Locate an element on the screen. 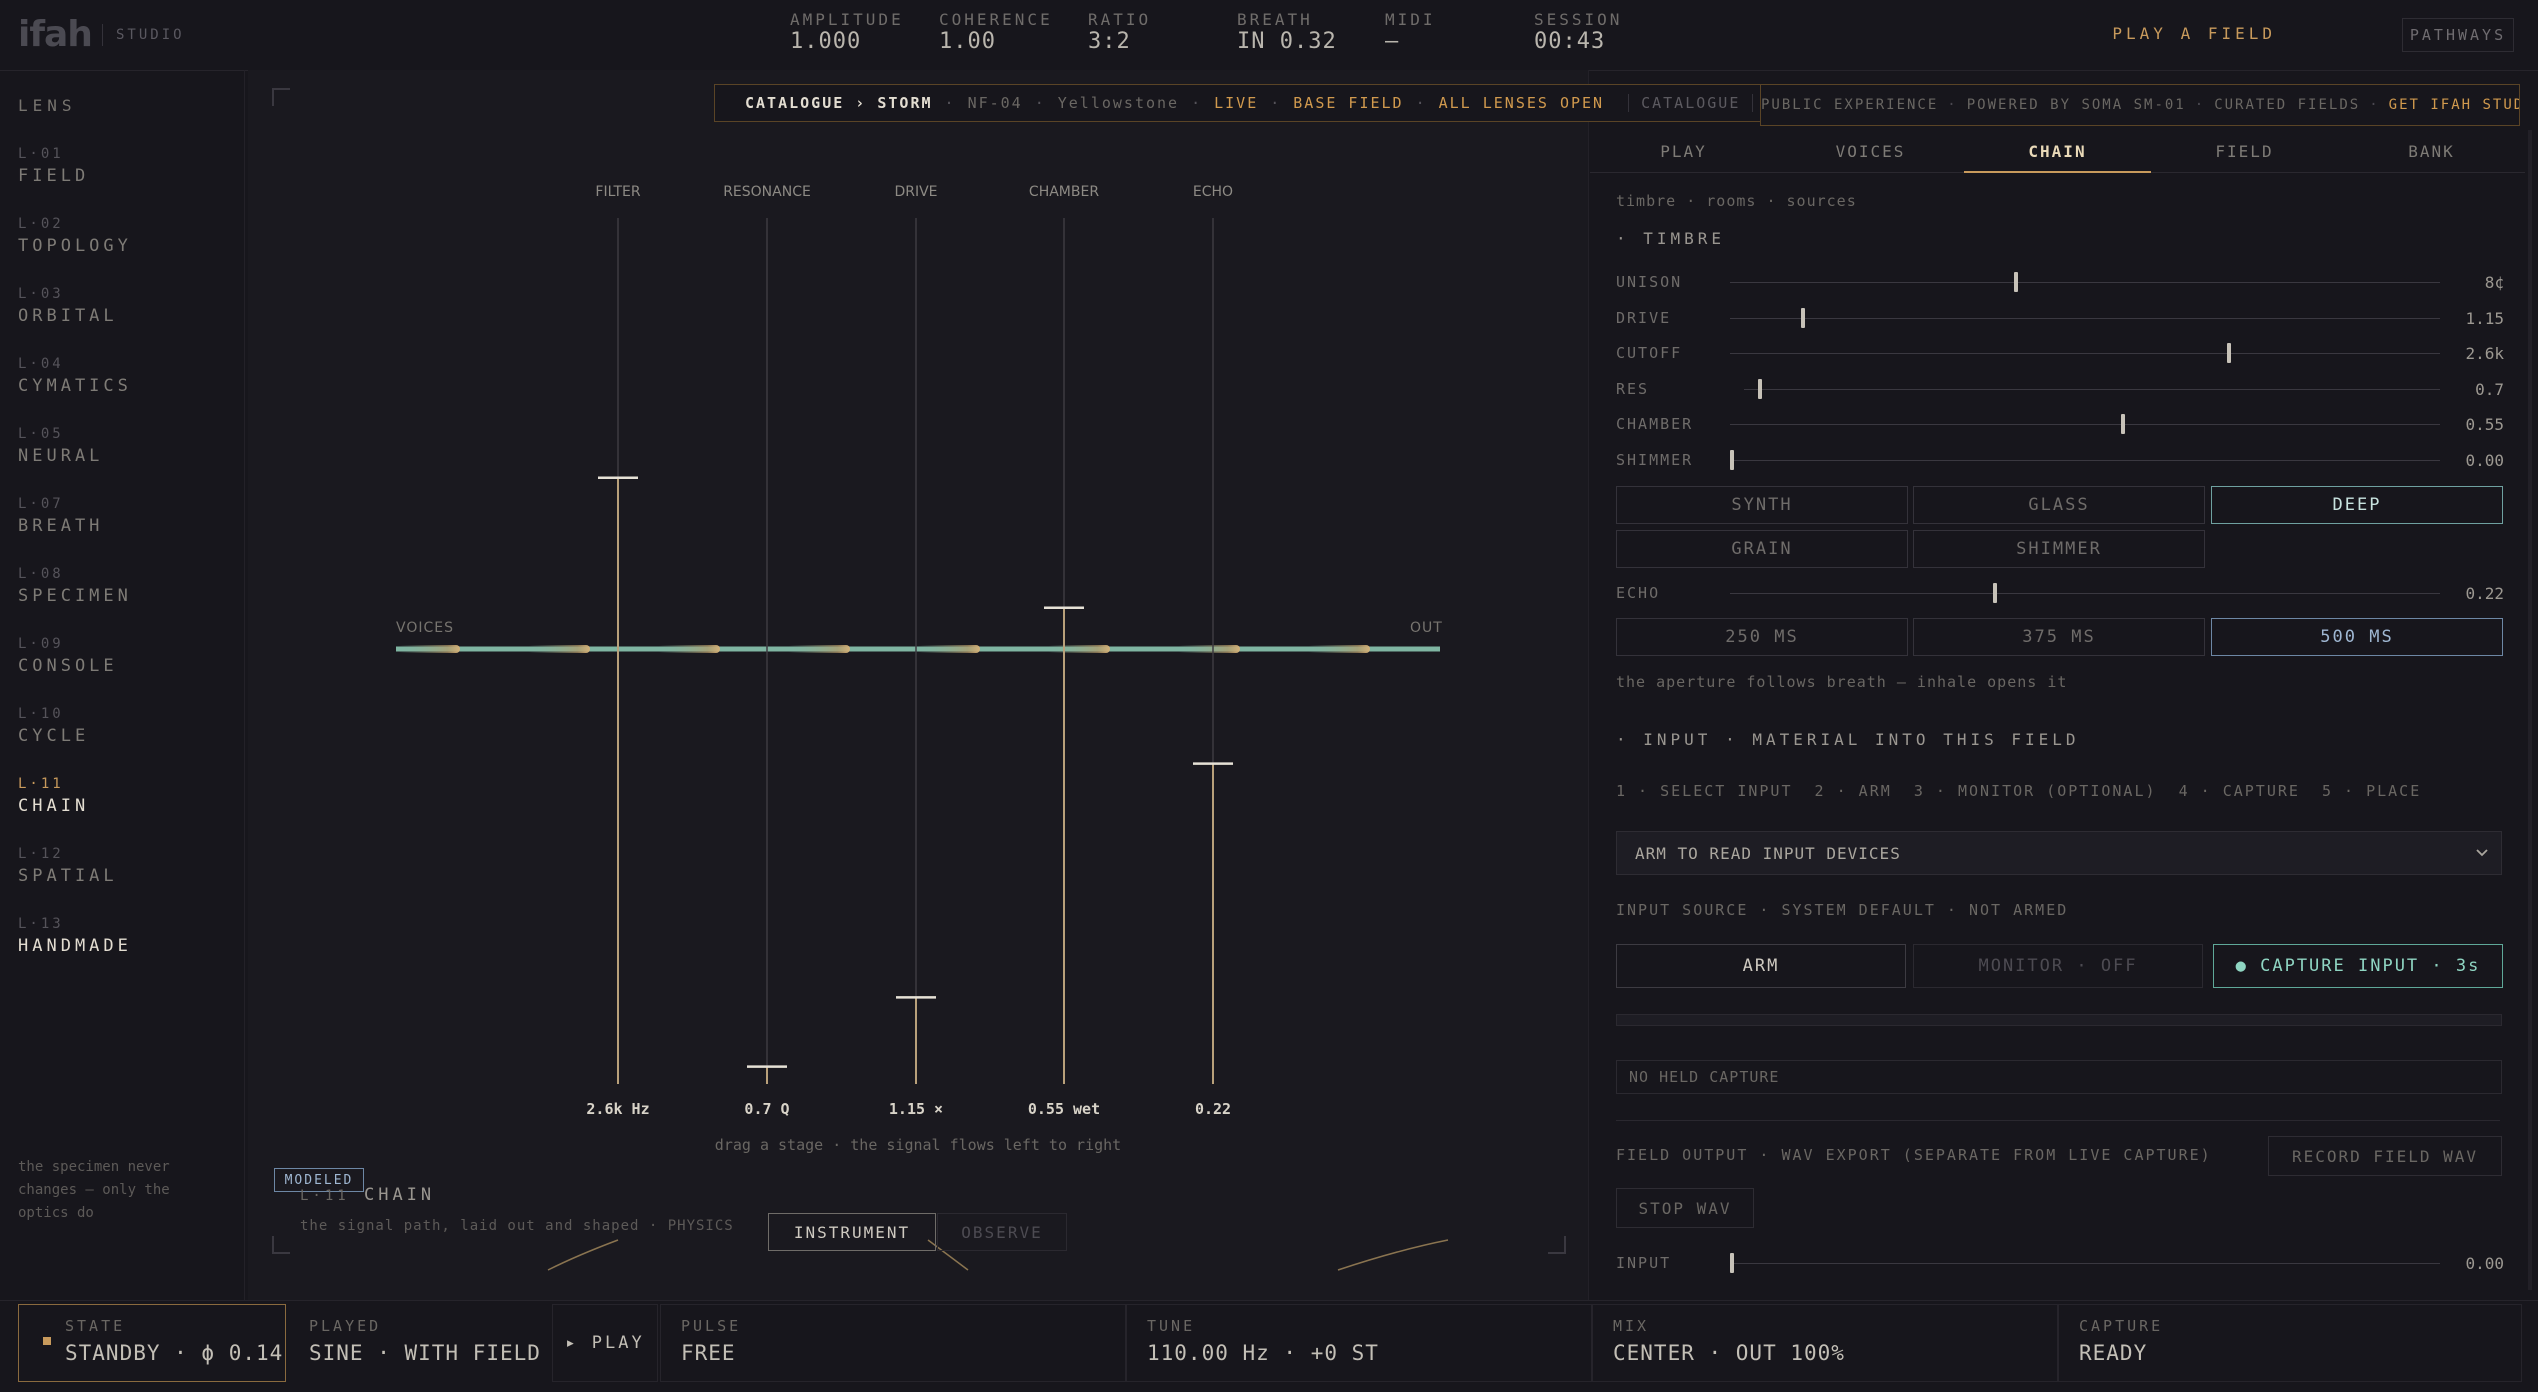 The image size is (2538, 1392). stop-wav-button: STOP WAV is located at coordinates (1685, 1208).